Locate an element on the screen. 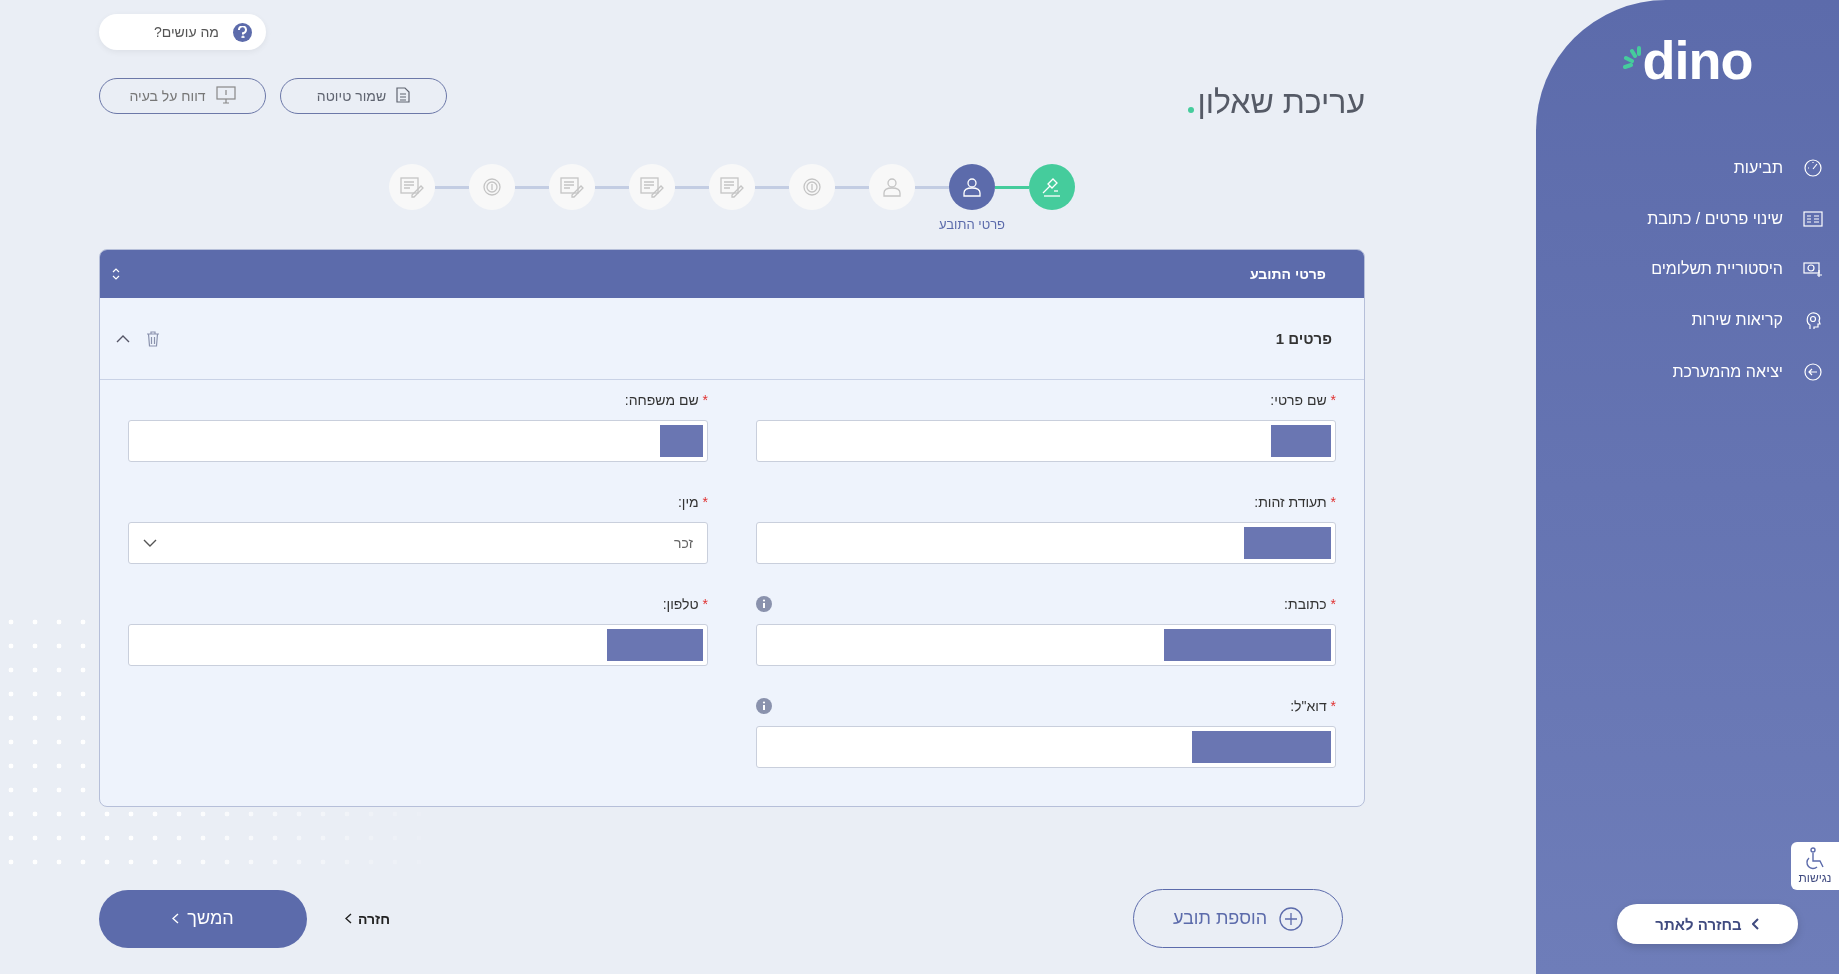  banknote-icon is located at coordinates (1813, 269).